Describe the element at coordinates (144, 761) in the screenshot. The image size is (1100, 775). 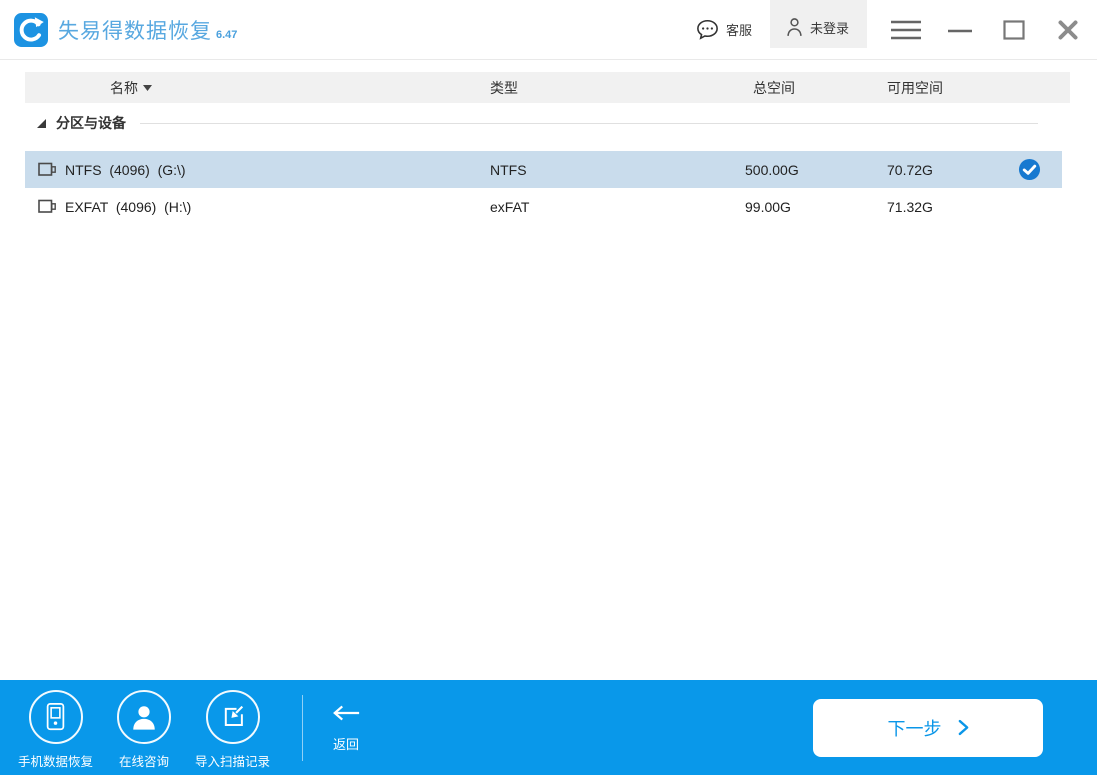
I see `online-consult-label: 在线咨询` at that location.